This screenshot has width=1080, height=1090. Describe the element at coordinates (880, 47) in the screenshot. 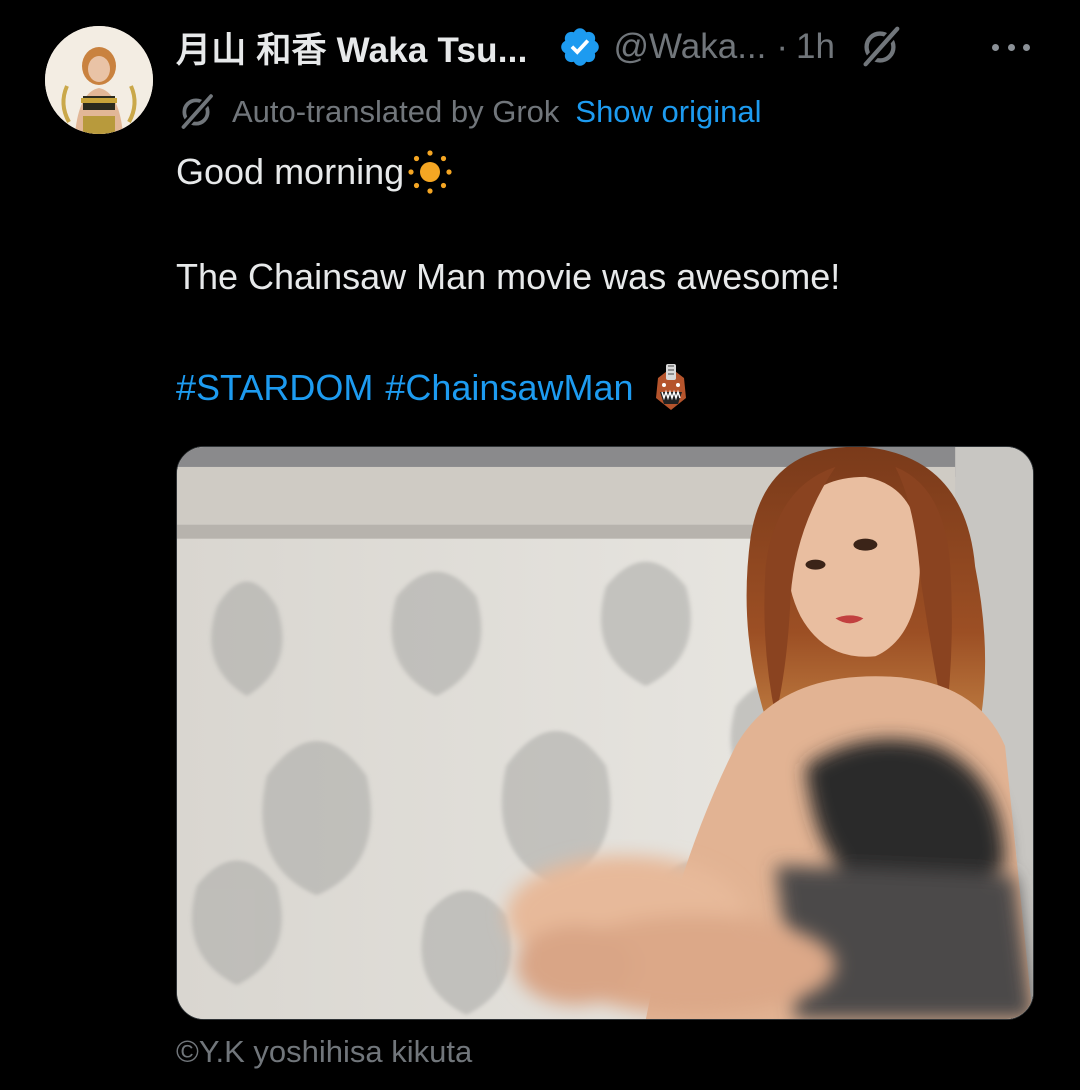

I see `grok-icon` at that location.